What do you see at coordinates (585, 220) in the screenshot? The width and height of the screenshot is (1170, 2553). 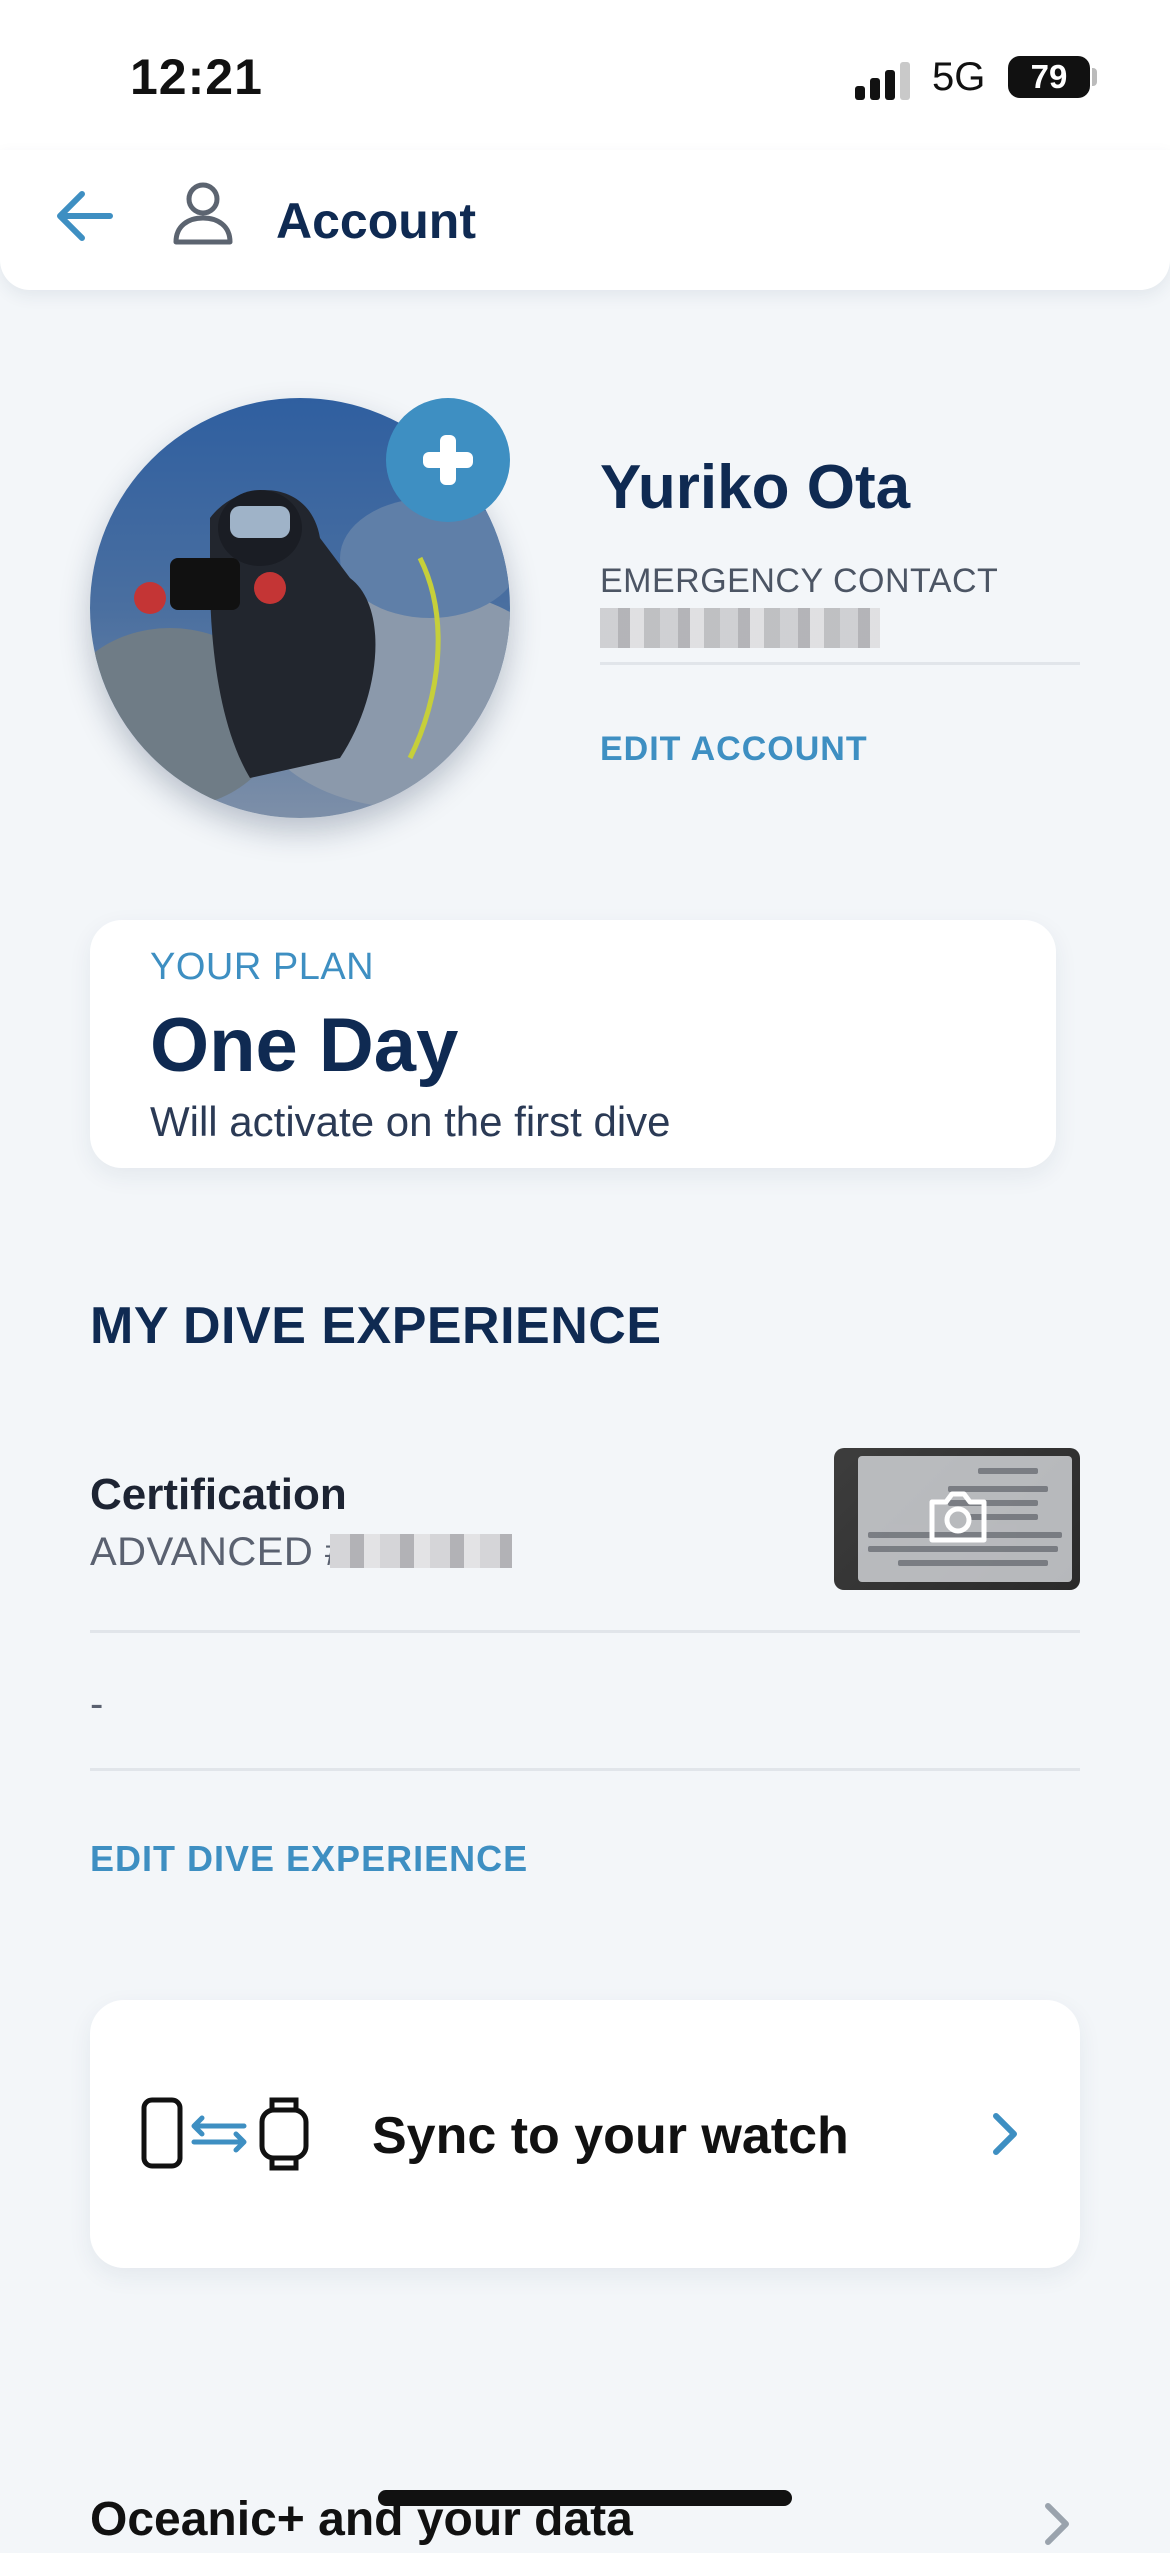 I see `app-header: Account` at bounding box center [585, 220].